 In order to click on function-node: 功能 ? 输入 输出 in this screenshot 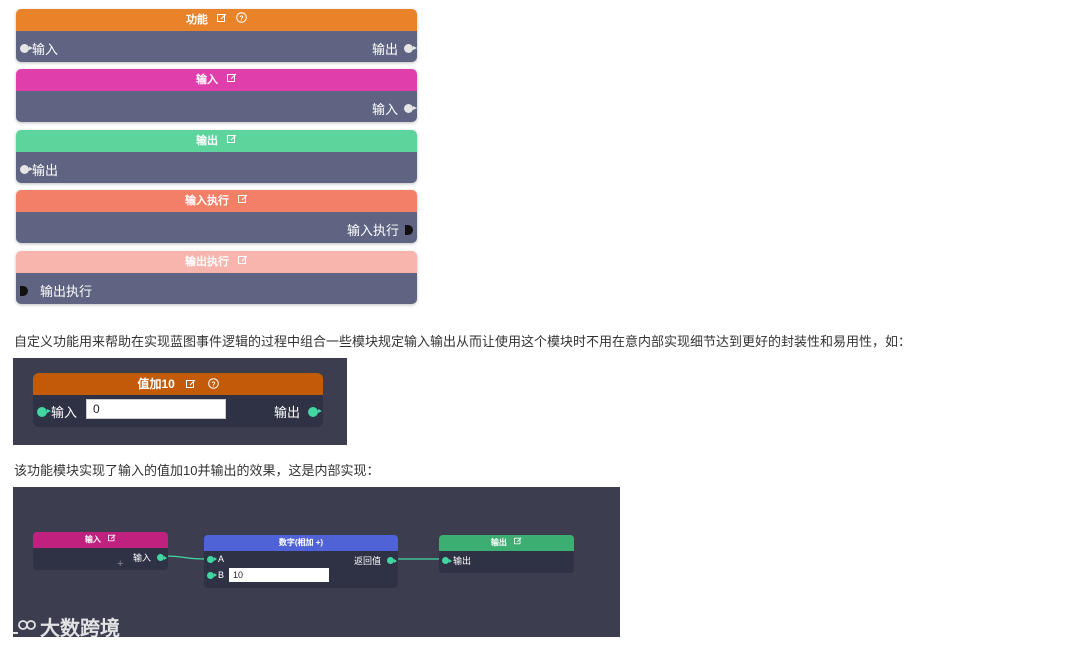, I will do `click(216, 35)`.